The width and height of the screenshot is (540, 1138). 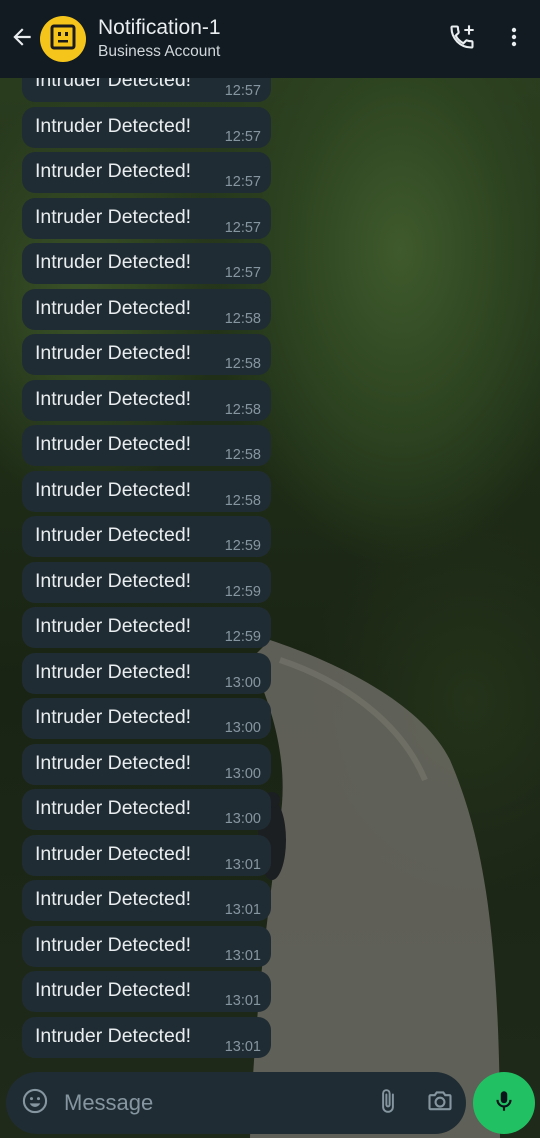 I want to click on chat-header: Notification-1 Business Account, so click(x=270, y=39).